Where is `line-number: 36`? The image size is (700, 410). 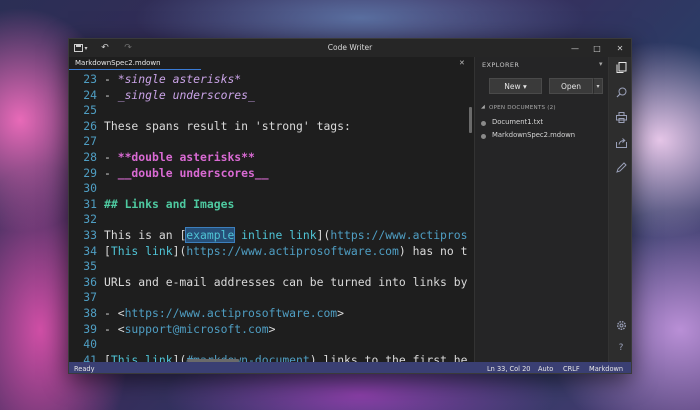 line-number: 36 is located at coordinates (90, 281).